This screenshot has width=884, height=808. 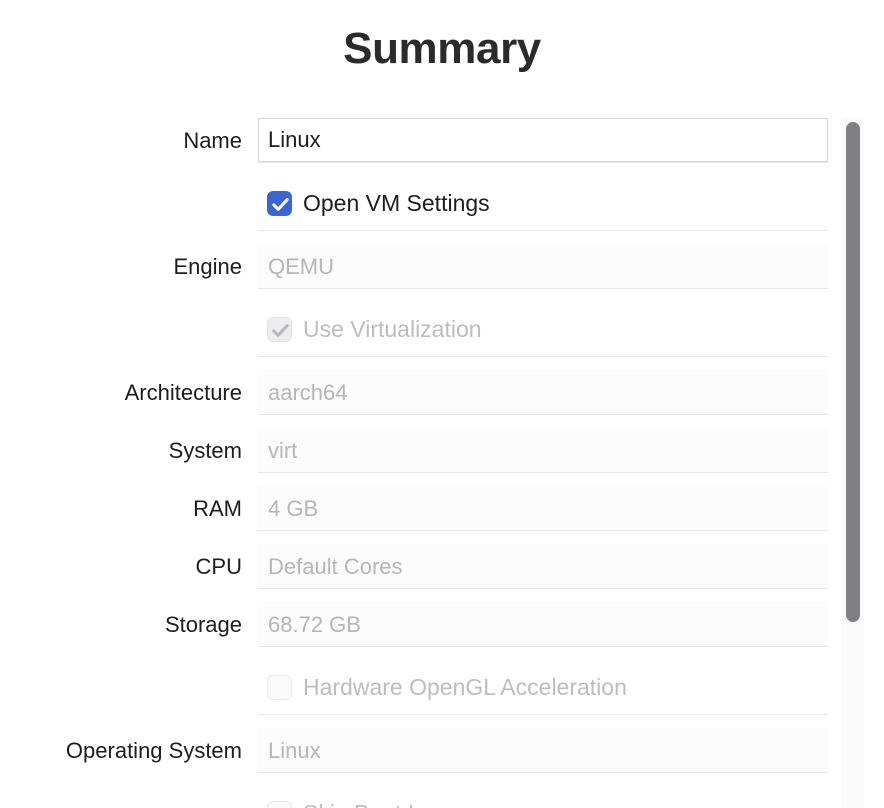 I want to click on form-row: Storage 68.72 GB, so click(x=442, y=624).